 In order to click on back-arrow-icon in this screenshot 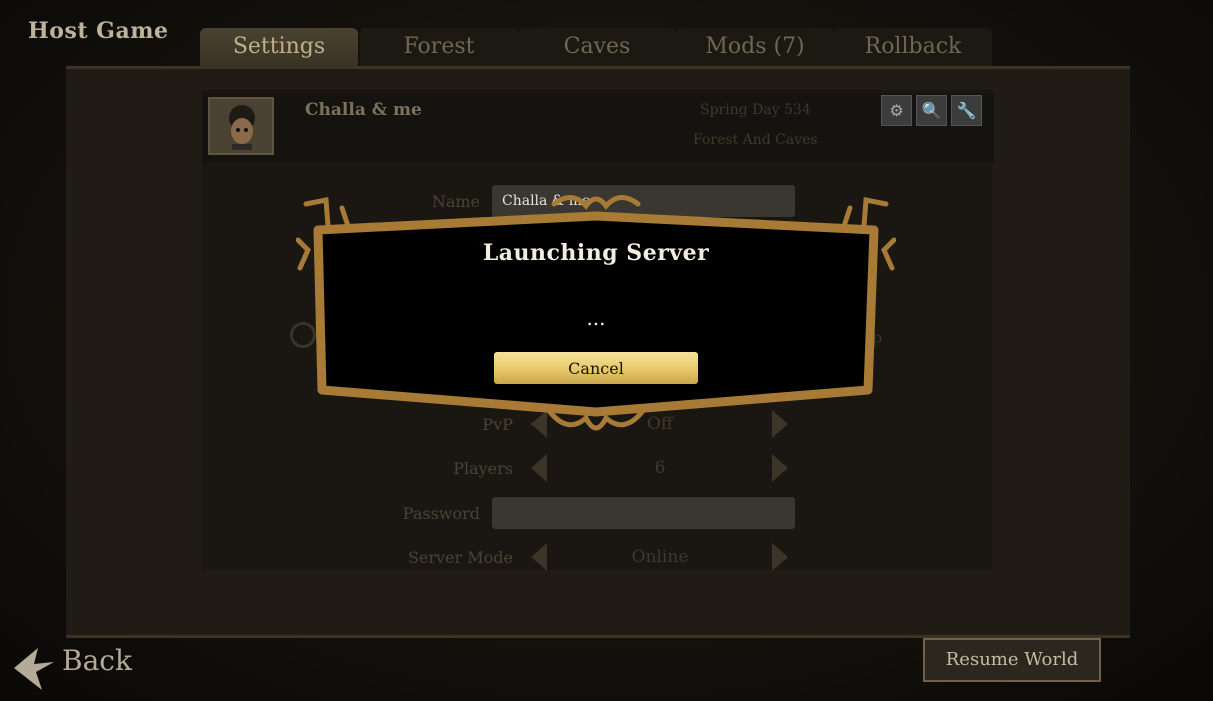, I will do `click(34, 669)`.